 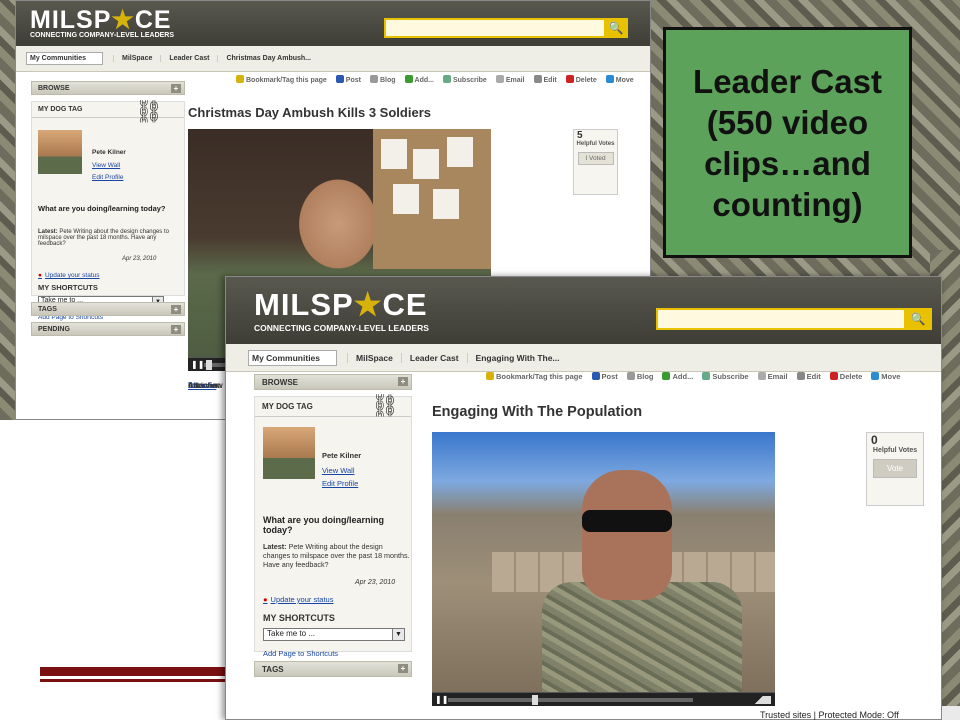 What do you see at coordinates (627, 535) in the screenshot?
I see `video-soldier-face` at bounding box center [627, 535].